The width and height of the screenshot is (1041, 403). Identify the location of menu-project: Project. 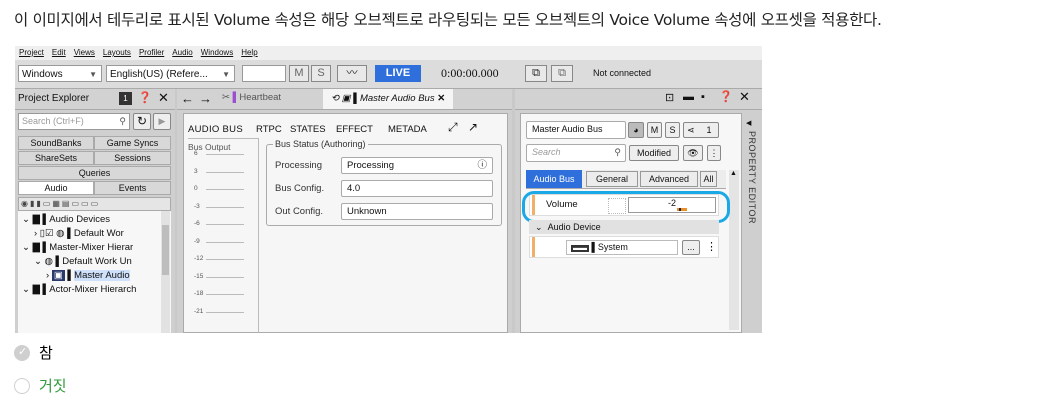
(31, 53).